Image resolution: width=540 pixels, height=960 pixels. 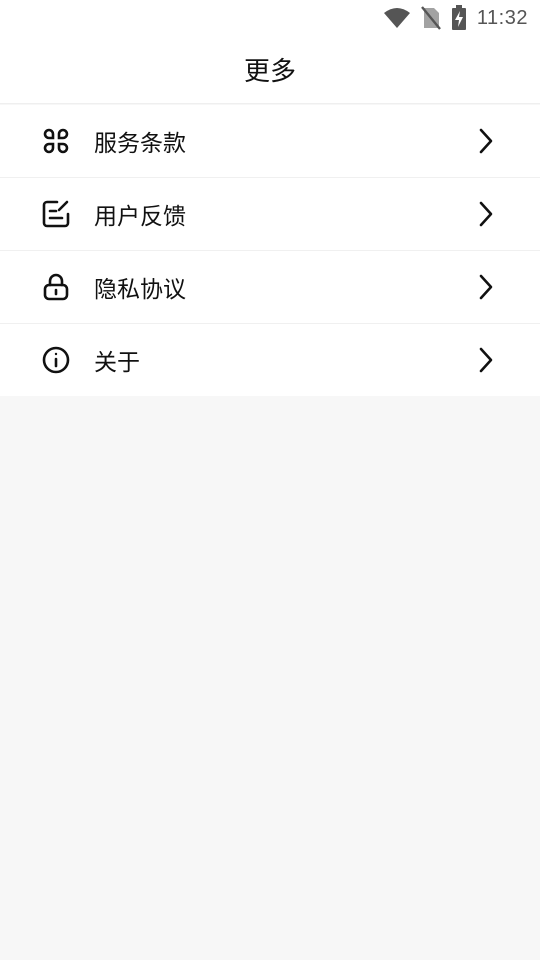 What do you see at coordinates (270, 214) in the screenshot?
I see `menu-item-user-feedback: 用户反馈` at bounding box center [270, 214].